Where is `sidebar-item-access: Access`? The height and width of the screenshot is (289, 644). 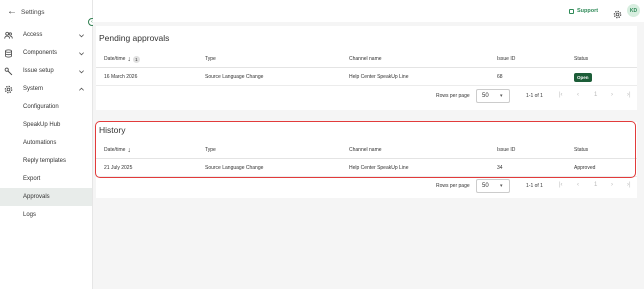 sidebar-item-access: Access is located at coordinates (46, 35).